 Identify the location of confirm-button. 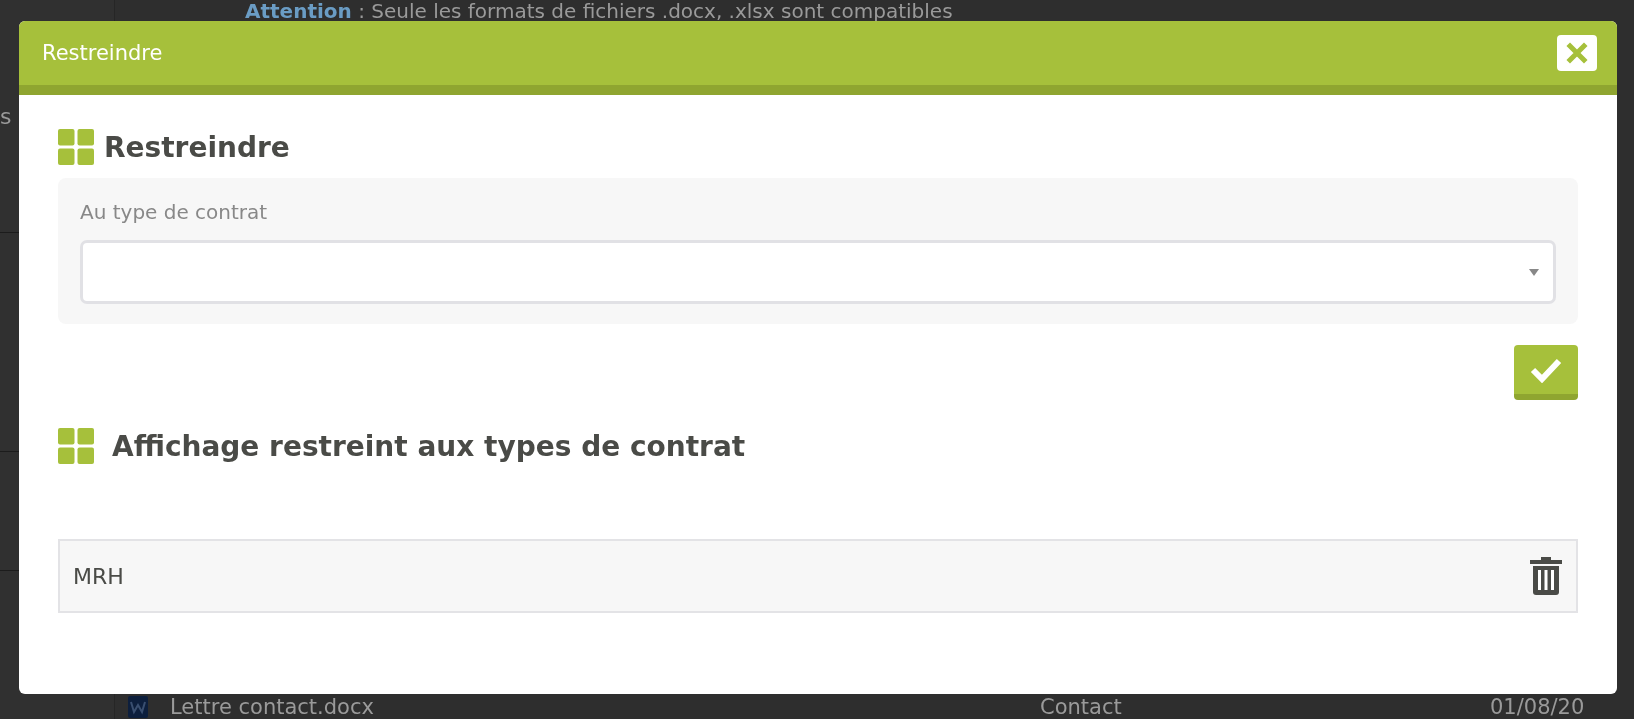
(1546, 372).